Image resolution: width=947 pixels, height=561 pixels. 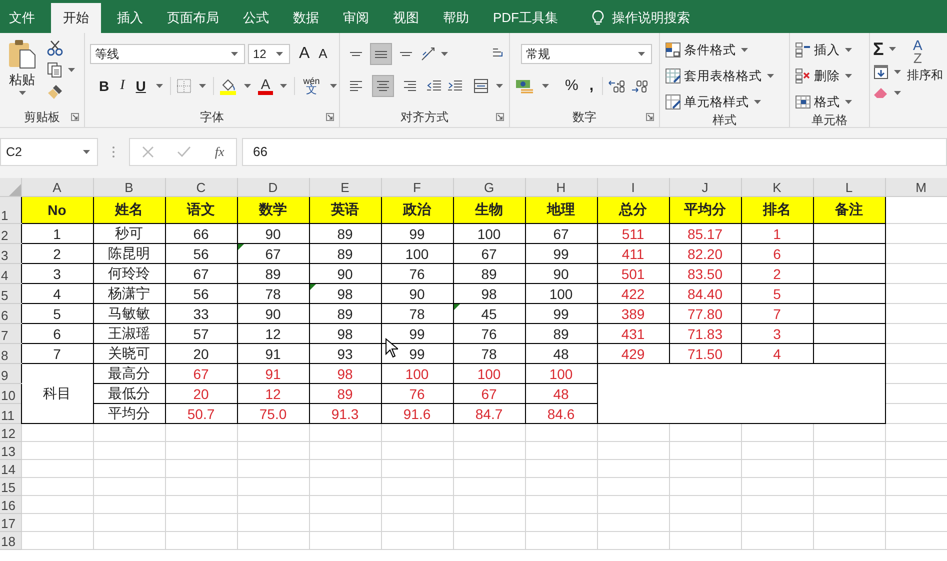 I want to click on drag-handle-icon, so click(x=113, y=152).